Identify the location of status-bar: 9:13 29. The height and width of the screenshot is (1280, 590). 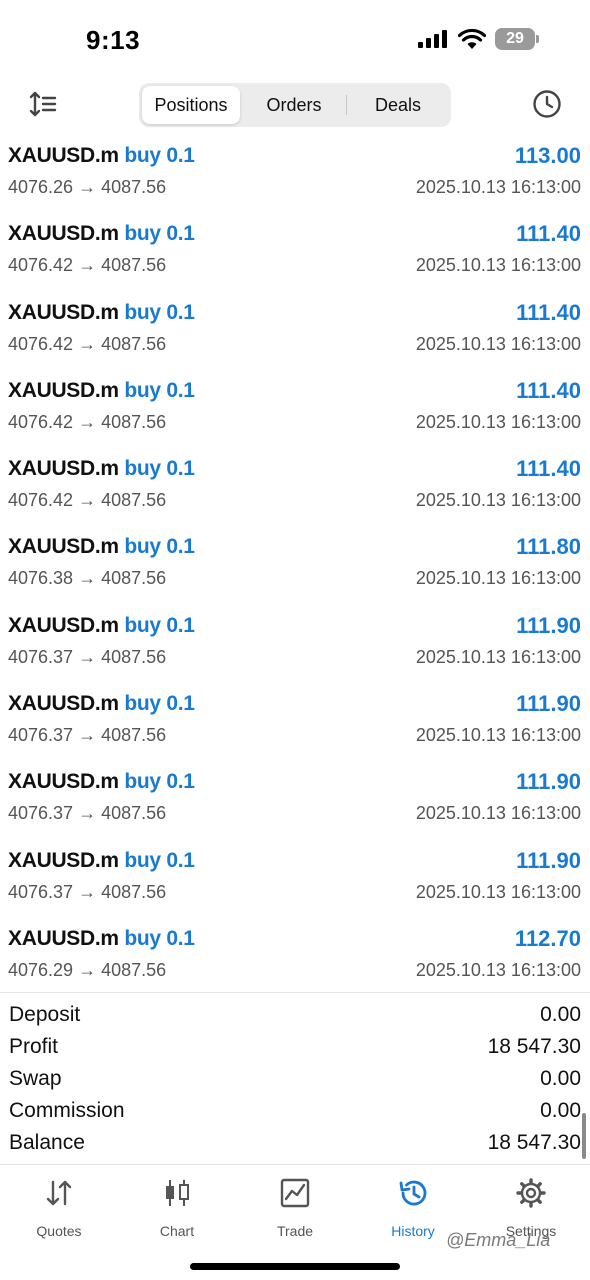
(295, 38).